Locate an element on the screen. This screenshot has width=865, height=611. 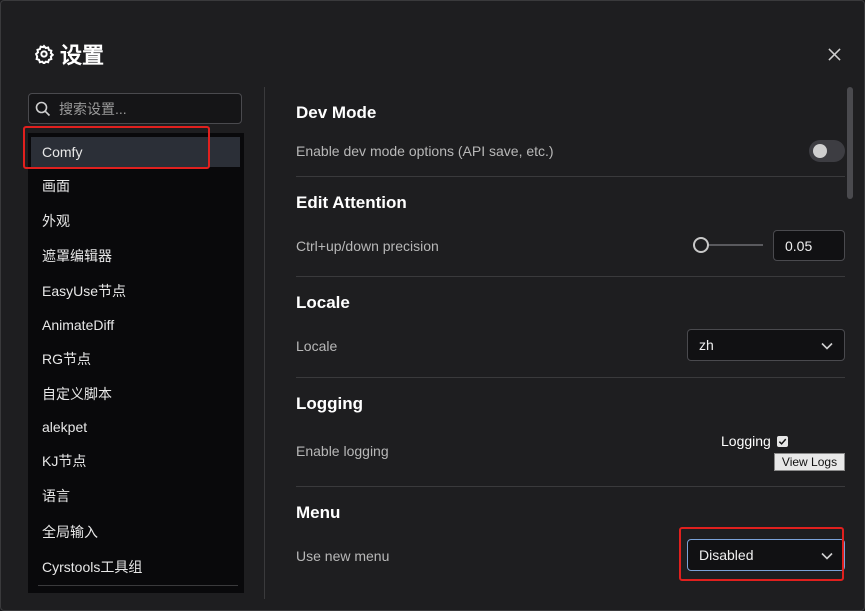
sidebar-item-label: 画面 is located at coordinates (56, 186).